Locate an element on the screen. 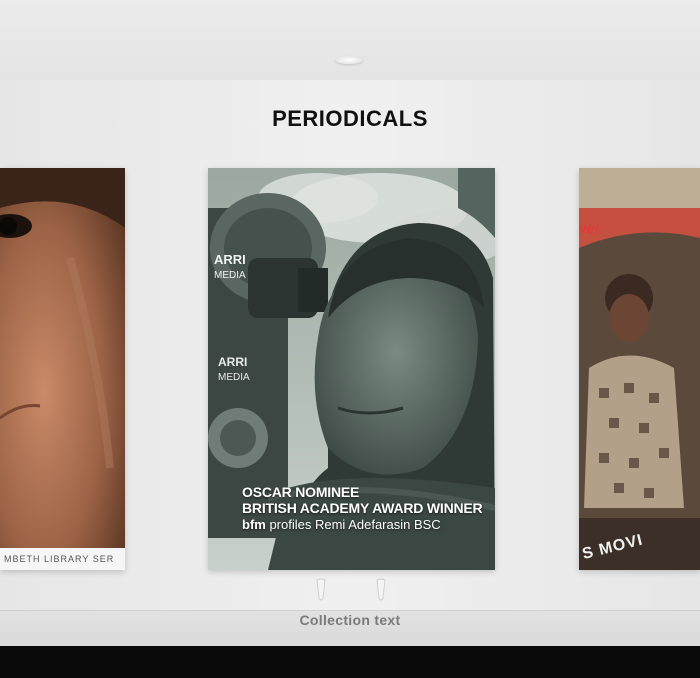 The image size is (700, 678). bfm-logo-text: bfm is located at coordinates (254, 524).